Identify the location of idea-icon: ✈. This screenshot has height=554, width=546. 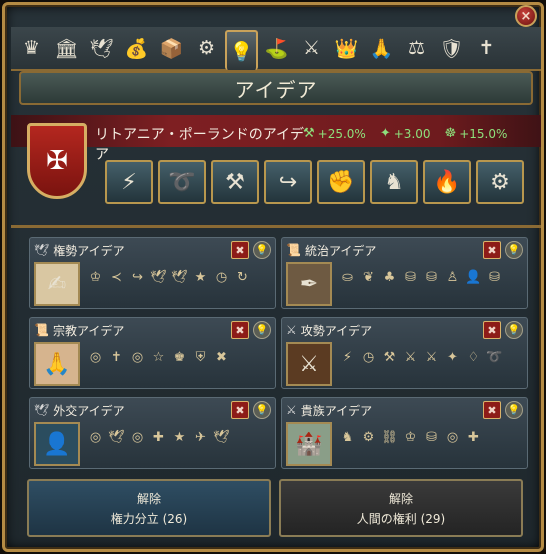
(200, 437).